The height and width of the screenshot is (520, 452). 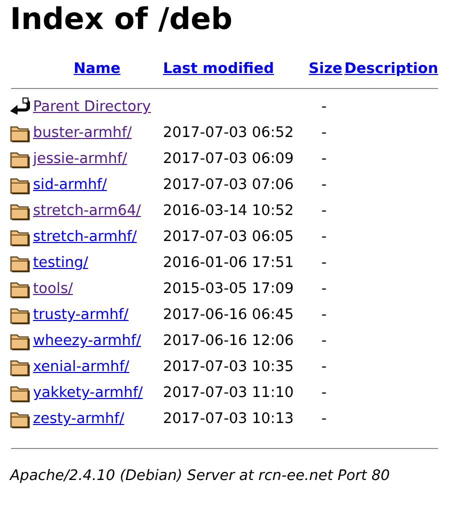 What do you see at coordinates (228, 211) in the screenshot?
I see `modified-date: 2016-03-14 10:52` at bounding box center [228, 211].